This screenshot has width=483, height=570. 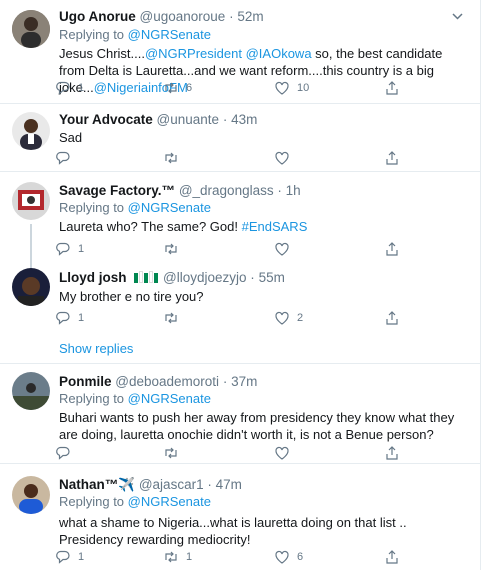 I want to click on display-name: Savage Factory.™, so click(x=117, y=190).